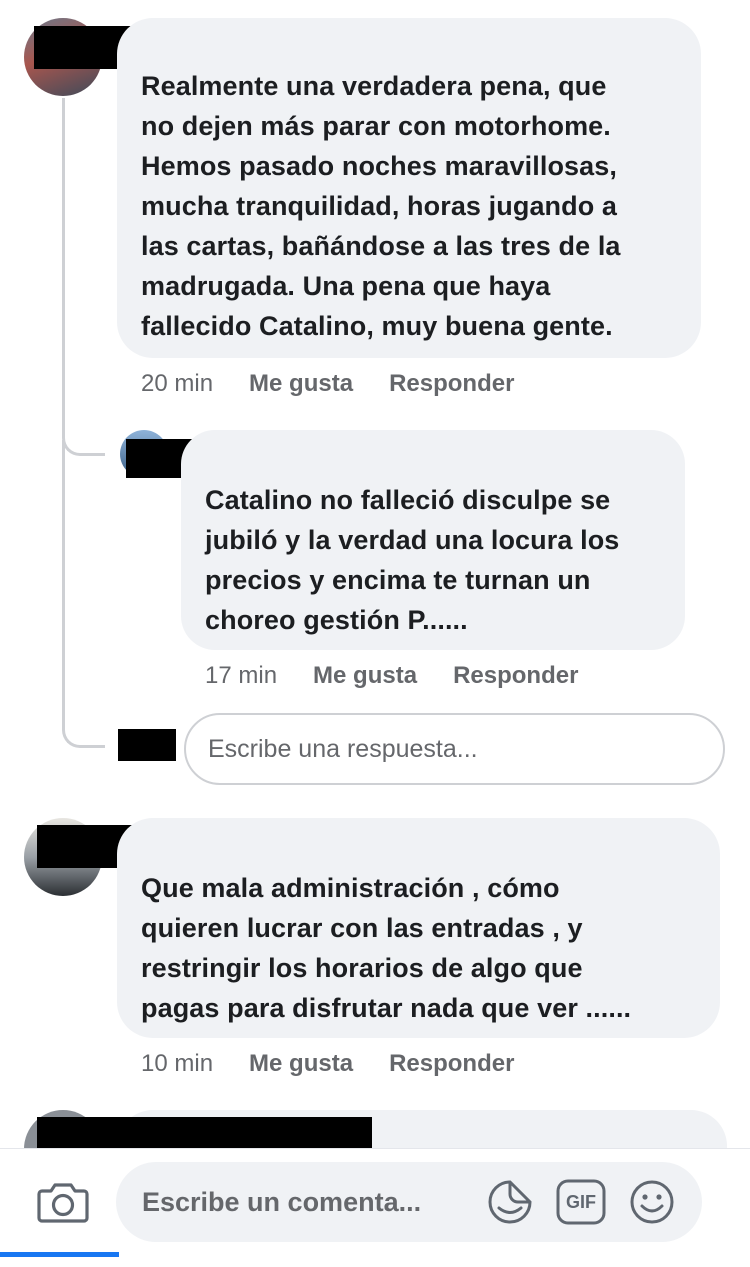 The image size is (750, 1267). I want to click on comment-input: Escribe un comenta... GIF, so click(409, 1202).